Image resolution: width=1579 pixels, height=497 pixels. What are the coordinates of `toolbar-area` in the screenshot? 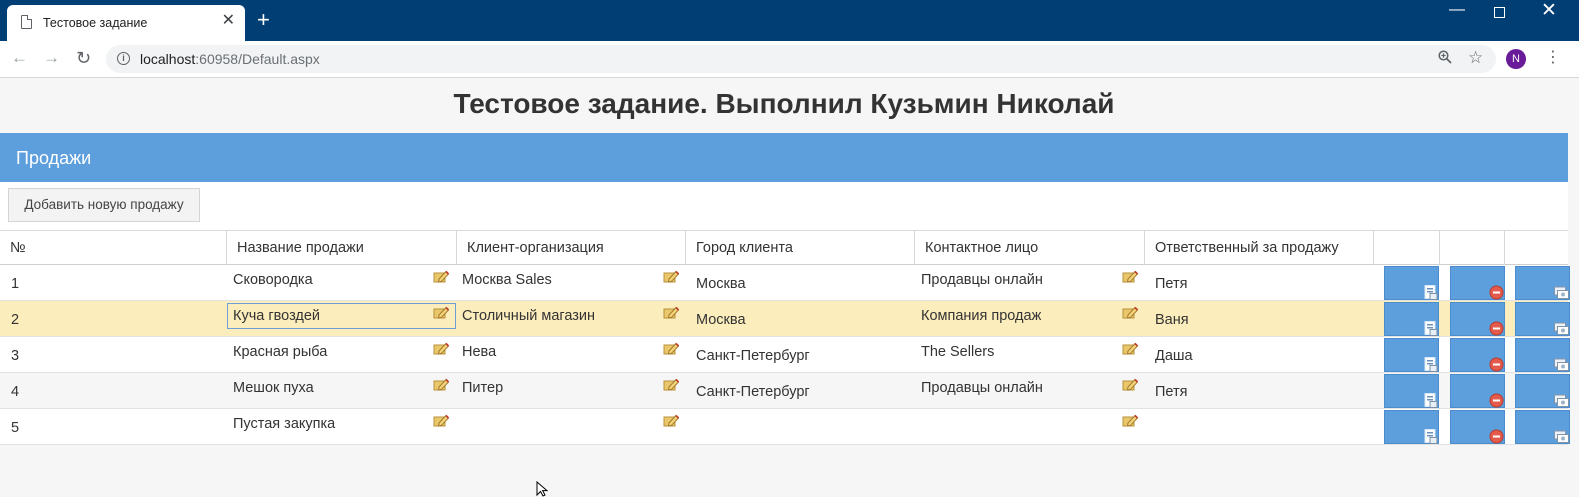 It's located at (784, 206).